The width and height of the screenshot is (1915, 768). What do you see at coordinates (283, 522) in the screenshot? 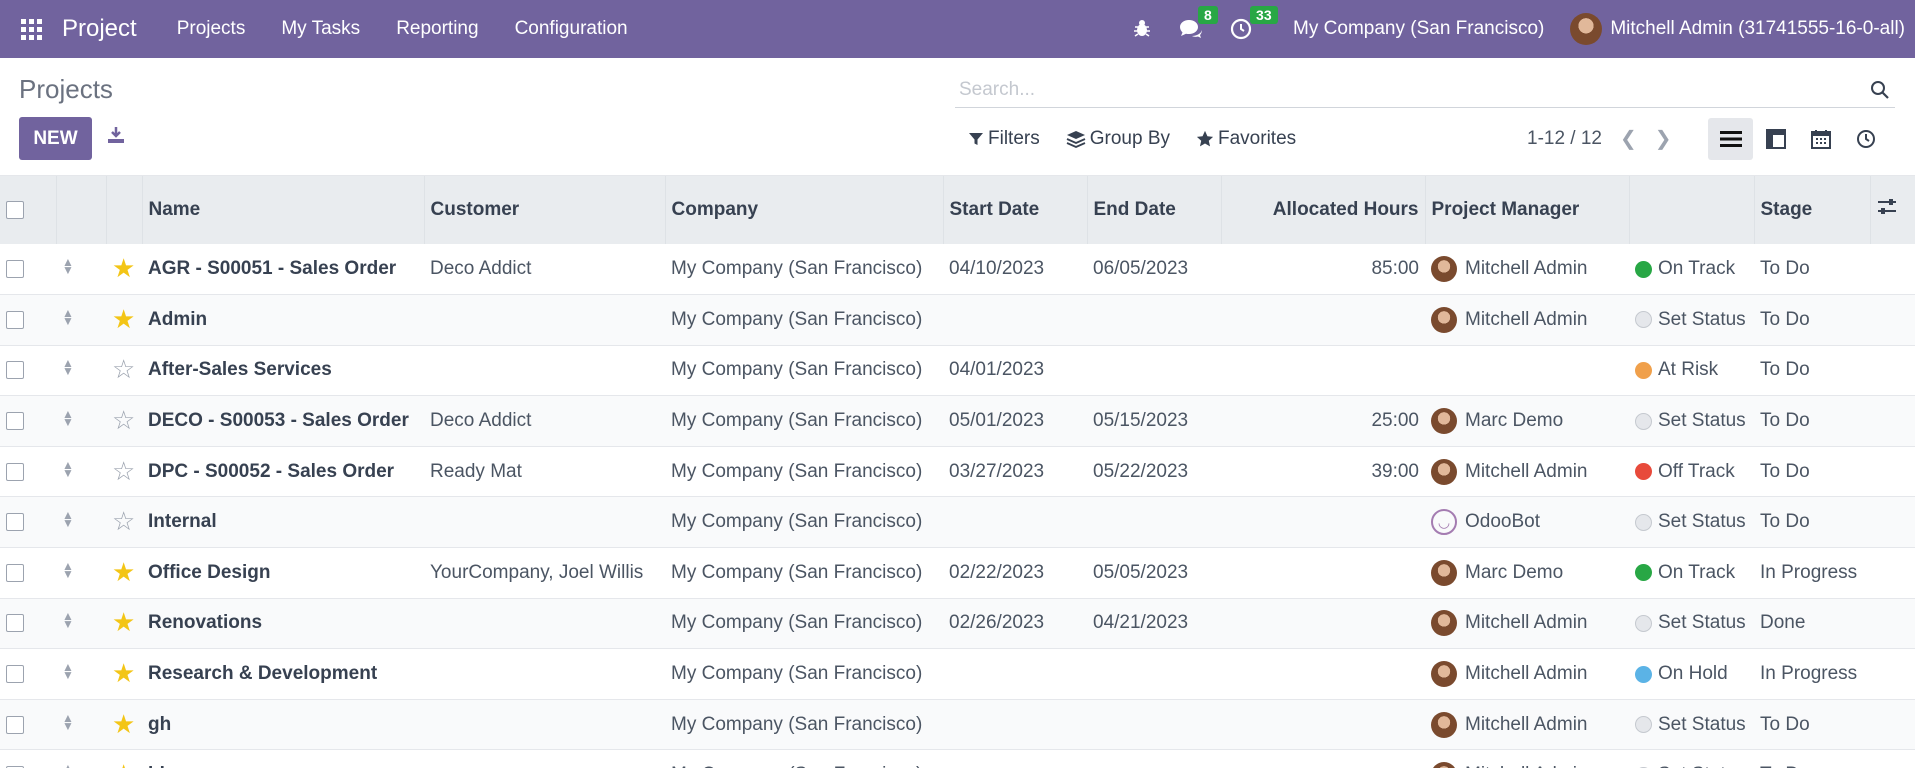
I see `project-name: Internal` at bounding box center [283, 522].